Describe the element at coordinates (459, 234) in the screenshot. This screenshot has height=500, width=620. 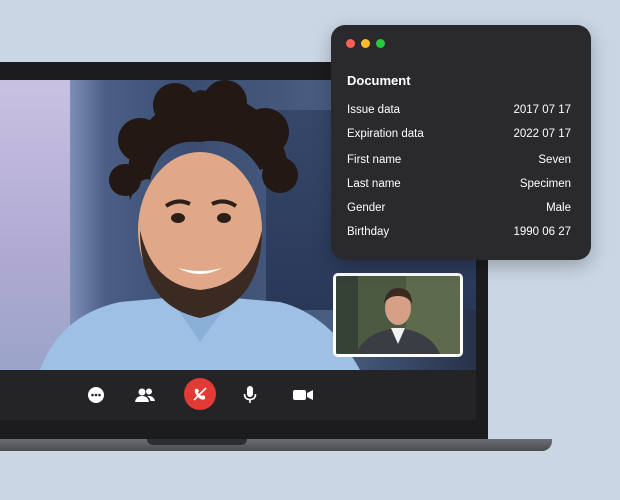
I see `document-field-row: Birthday 1990 06 27` at that location.